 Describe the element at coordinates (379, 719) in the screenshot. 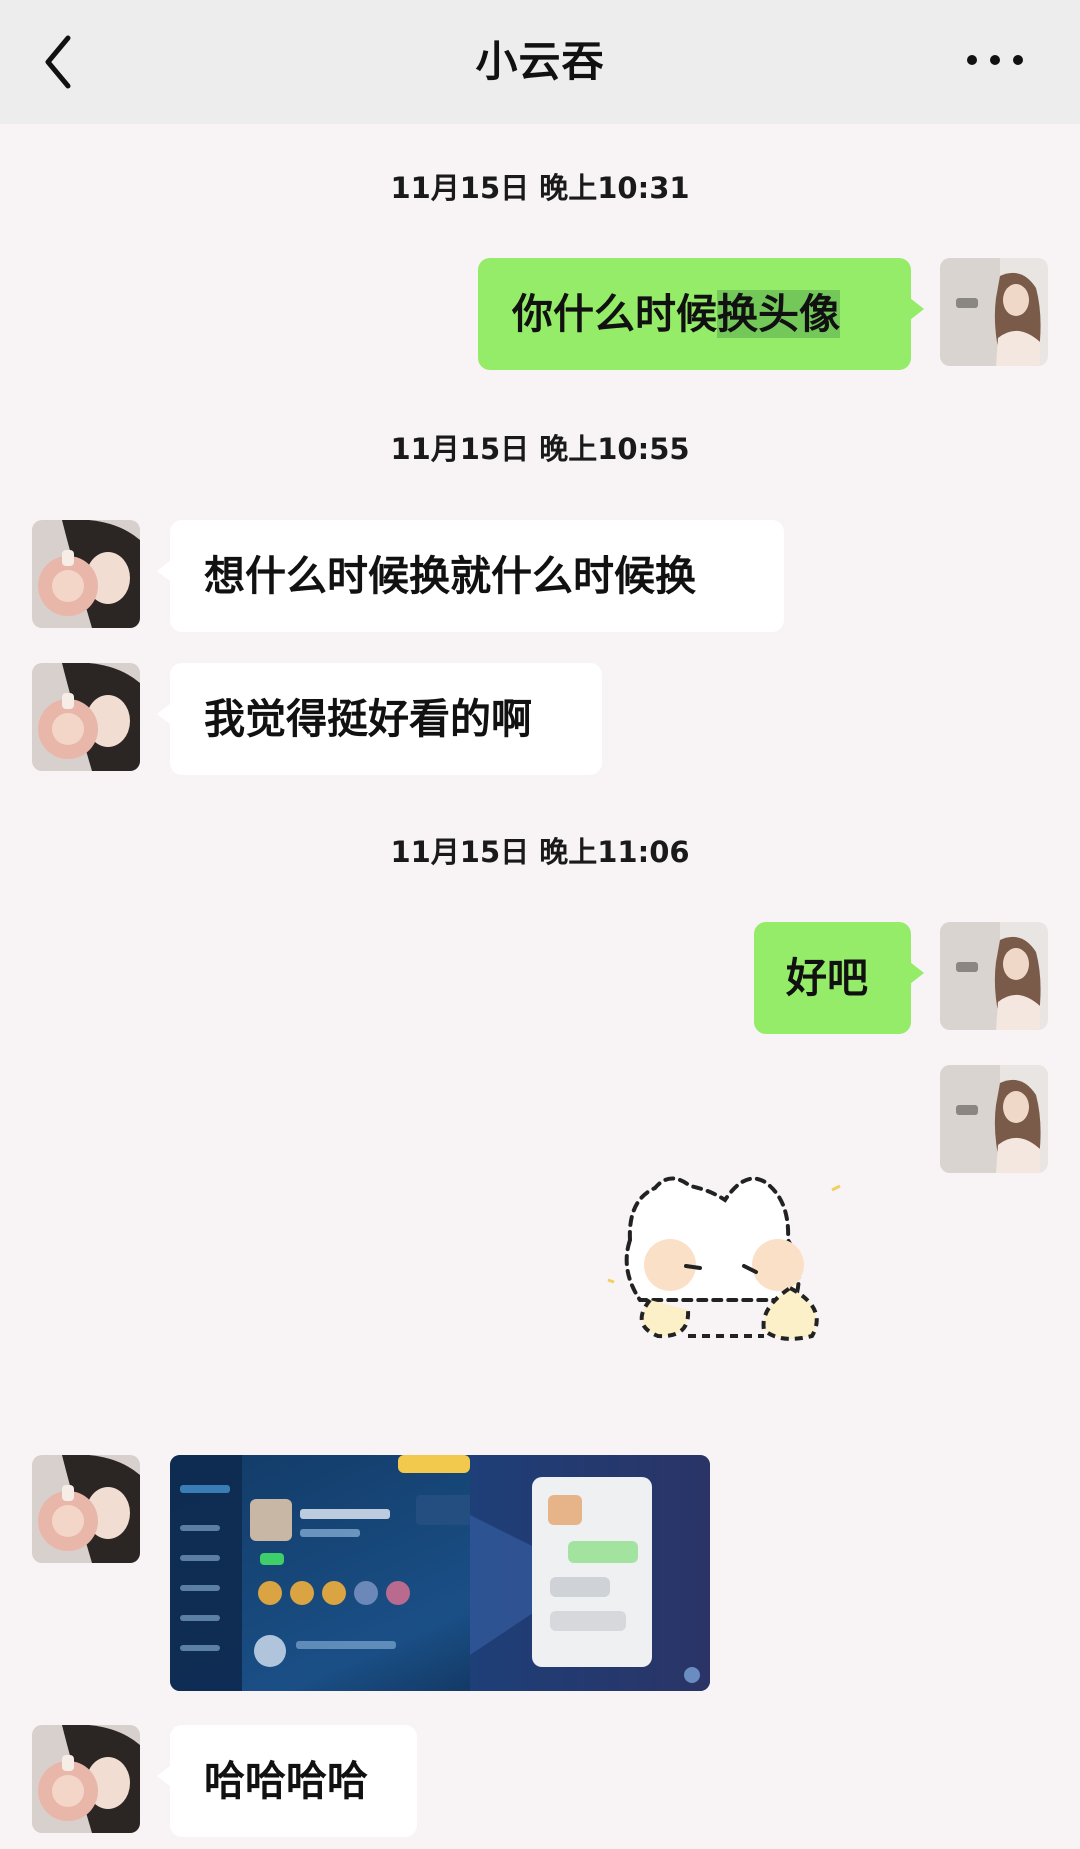

I see `incoming-message-bubble: 我觉得挺好看的啊` at that location.